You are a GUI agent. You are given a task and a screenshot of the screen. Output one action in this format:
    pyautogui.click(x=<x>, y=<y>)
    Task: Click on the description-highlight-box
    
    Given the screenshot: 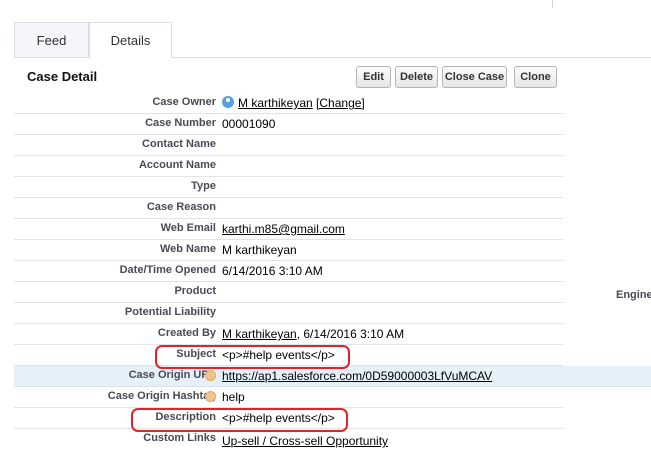 What is the action you would take?
    pyautogui.click(x=239, y=420)
    